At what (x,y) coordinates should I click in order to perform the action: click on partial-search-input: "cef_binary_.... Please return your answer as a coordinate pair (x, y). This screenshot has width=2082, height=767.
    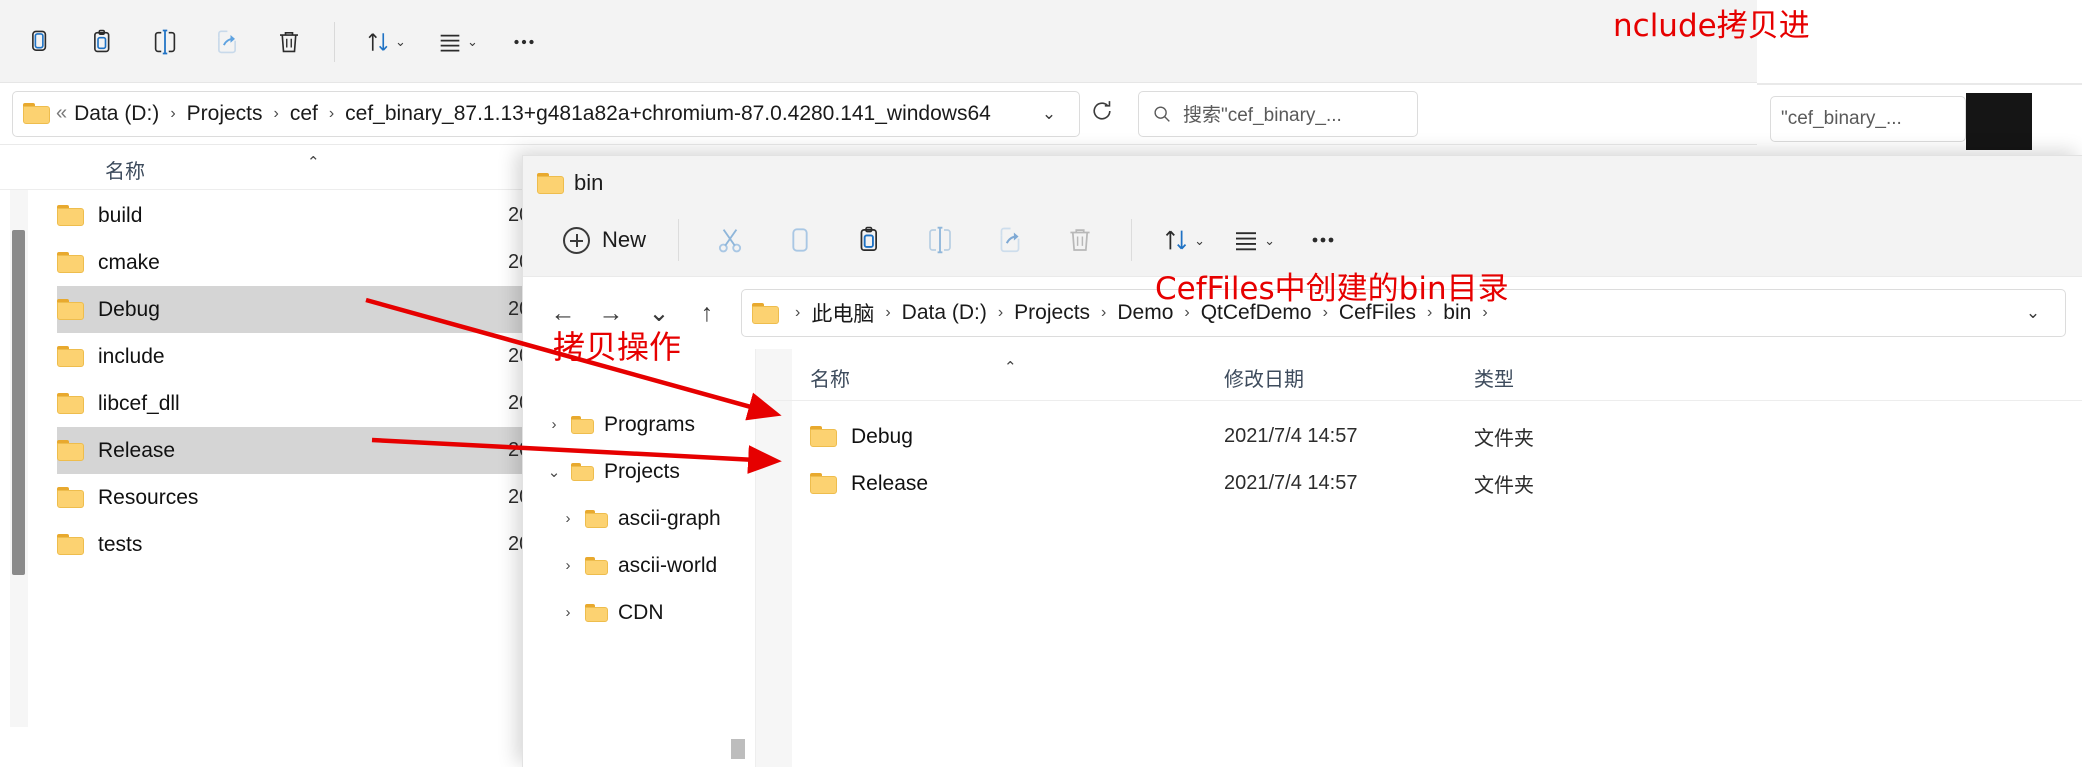
    Looking at the image, I should click on (1868, 119).